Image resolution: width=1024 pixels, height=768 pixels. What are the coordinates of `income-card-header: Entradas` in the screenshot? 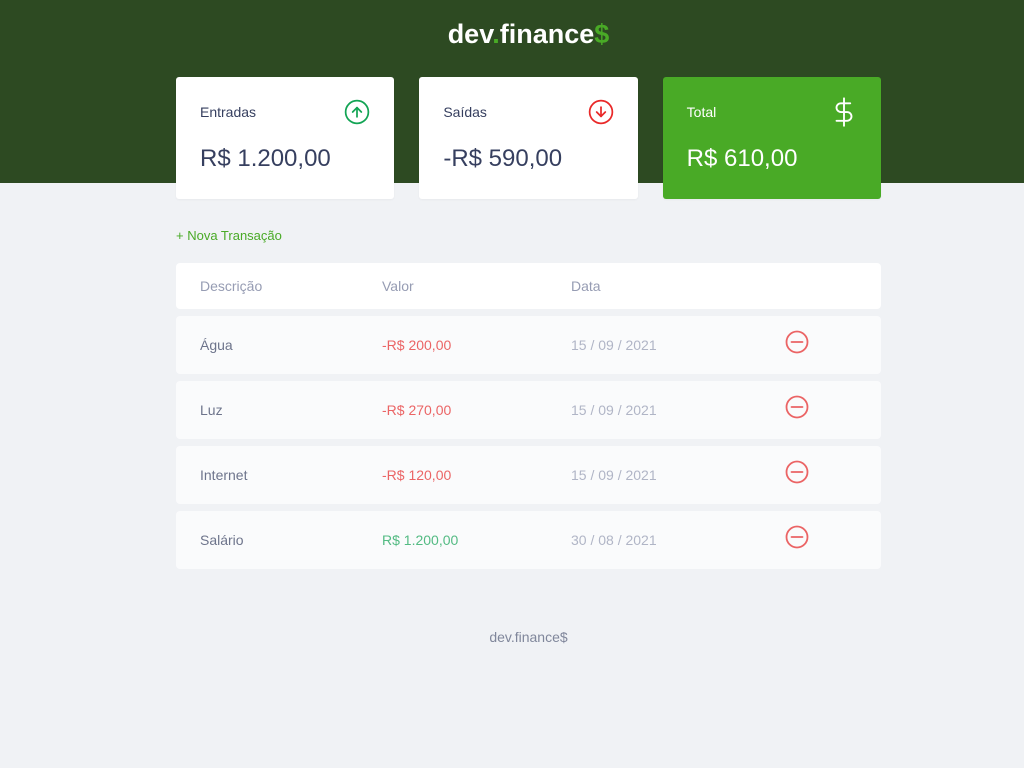 It's located at (285, 112).